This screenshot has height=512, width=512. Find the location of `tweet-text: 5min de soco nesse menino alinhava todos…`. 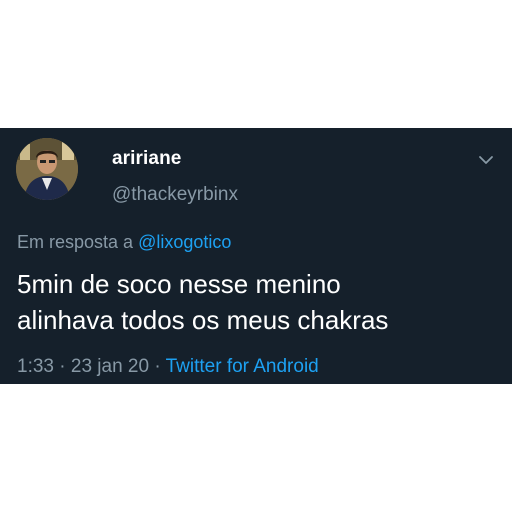

tweet-text: 5min de soco nesse menino alinhava todos… is located at coordinates (257, 302).